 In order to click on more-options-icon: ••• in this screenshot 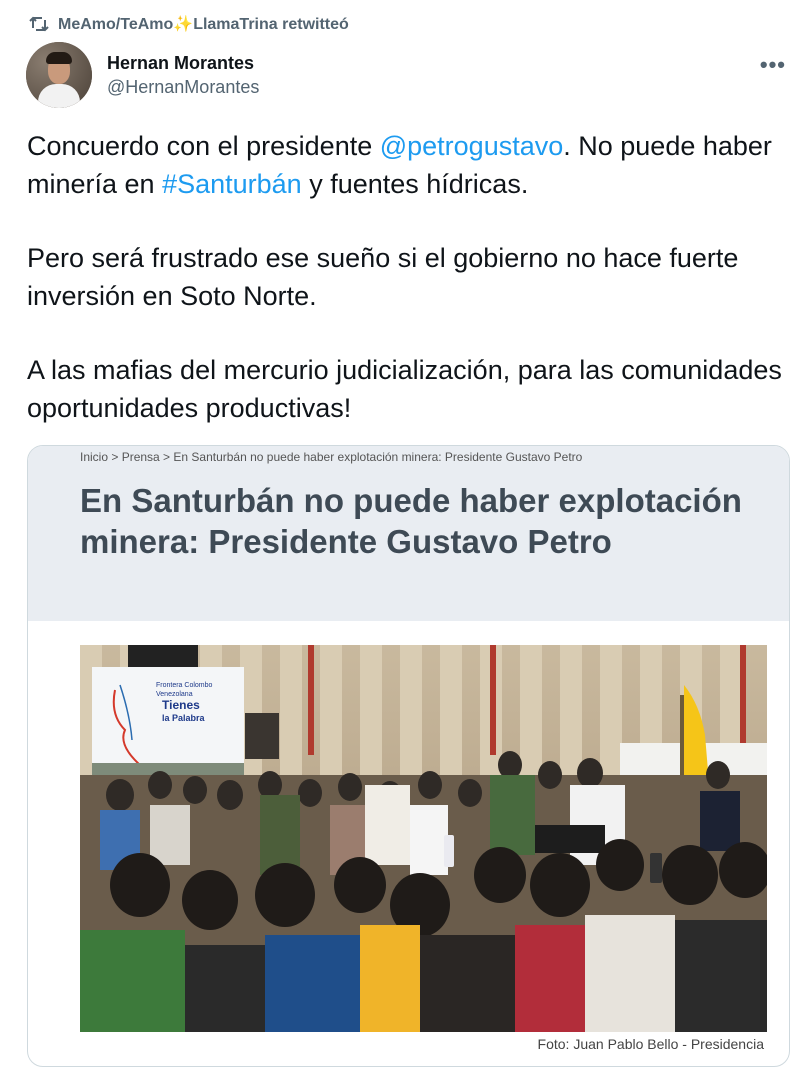, I will do `click(773, 65)`.